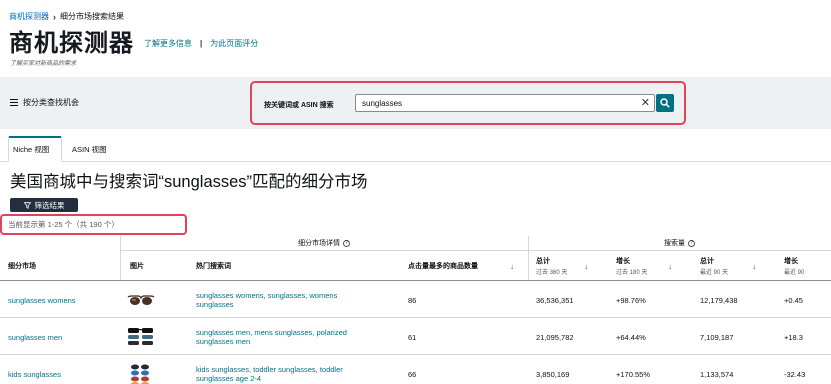 Image resolution: width=831 pixels, height=384 pixels. Describe the element at coordinates (794, 273) in the screenshot. I see `col-growth-90-sublabel: 最近 90` at that location.